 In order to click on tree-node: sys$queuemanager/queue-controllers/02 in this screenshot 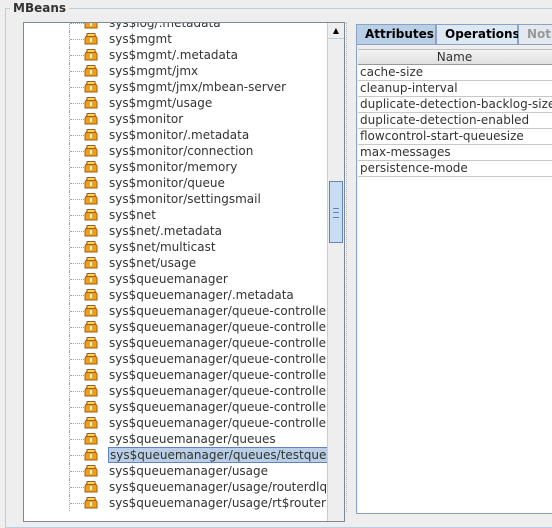, I will do `click(184, 343)`.